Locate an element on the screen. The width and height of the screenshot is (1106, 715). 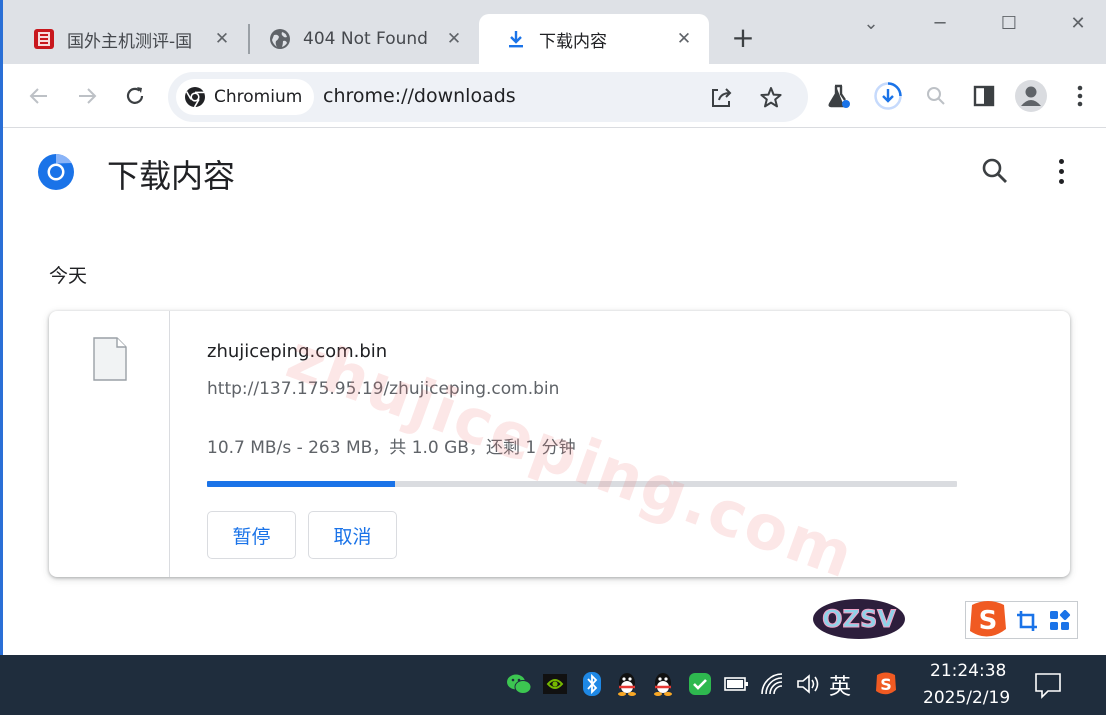
downloads-toolbar-icon is located at coordinates (888, 96).